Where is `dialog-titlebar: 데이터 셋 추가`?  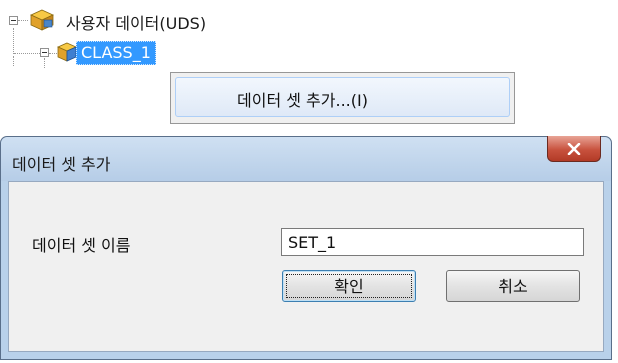 dialog-titlebar: 데이터 셋 추가 is located at coordinates (306, 158).